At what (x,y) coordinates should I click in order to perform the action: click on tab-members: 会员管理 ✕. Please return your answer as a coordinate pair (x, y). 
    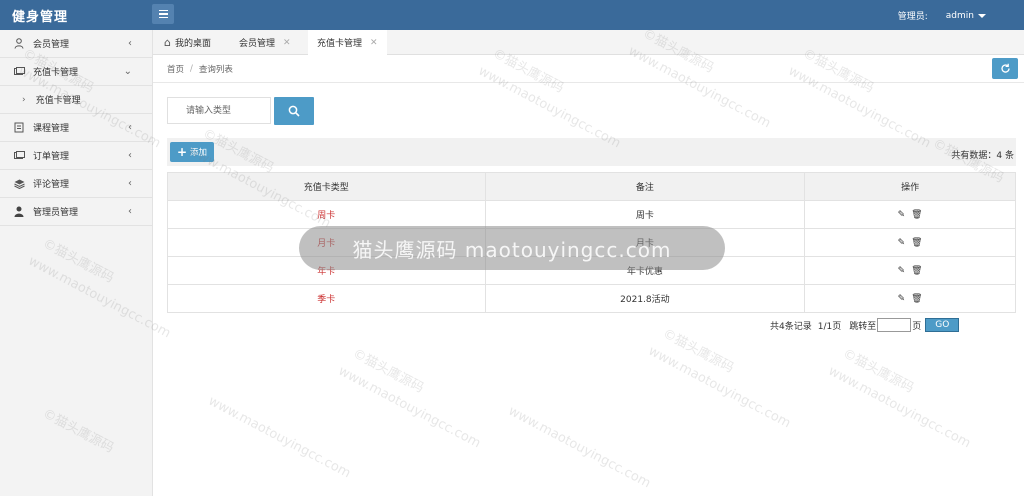
    Looking at the image, I should click on (265, 42).